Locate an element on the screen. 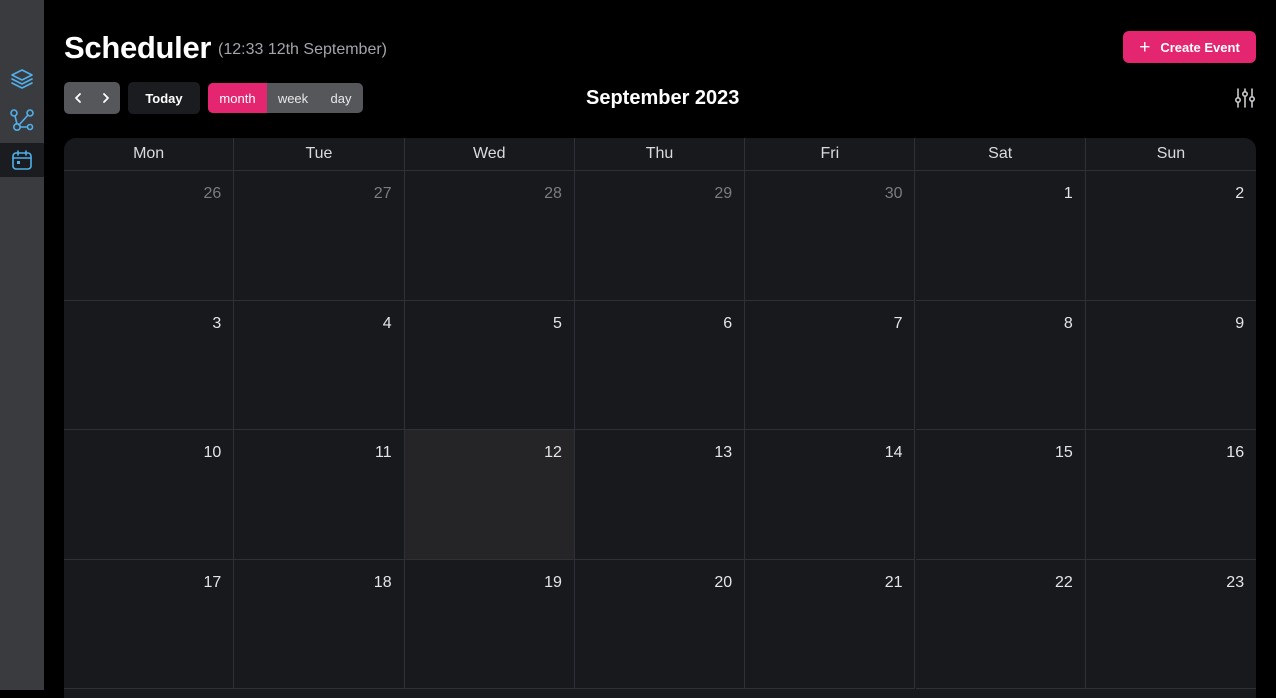  weekday-header: Mon is located at coordinates (149, 154).